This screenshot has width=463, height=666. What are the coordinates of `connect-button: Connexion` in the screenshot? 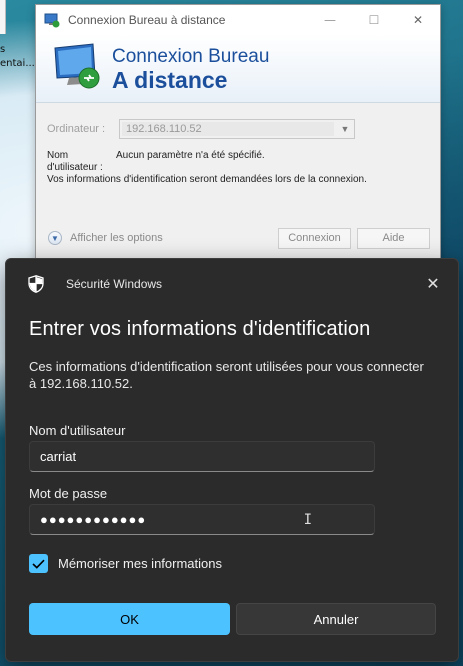 It's located at (314, 238).